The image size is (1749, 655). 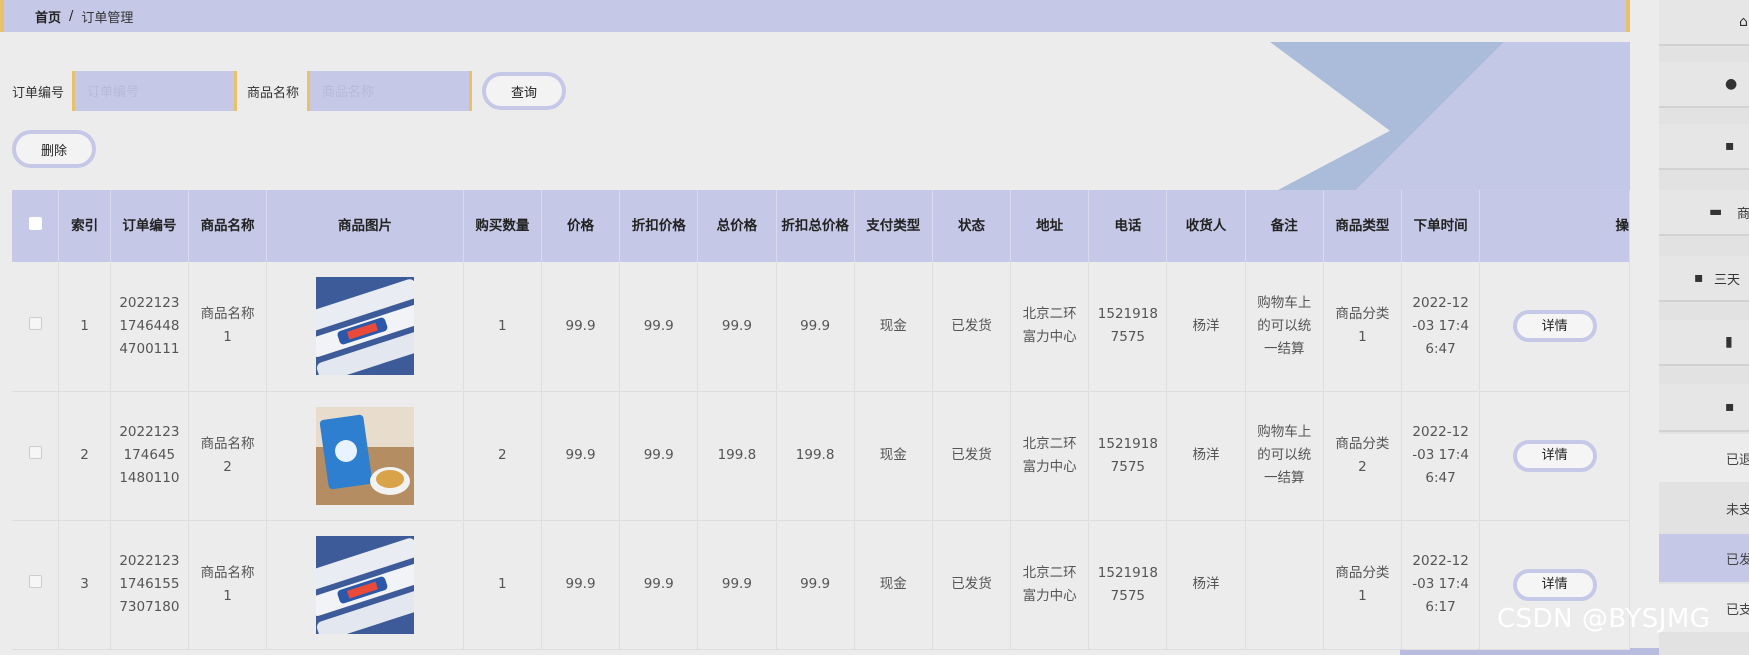 What do you see at coordinates (149, 226) in the screenshot?
I see `header-order-number: 订单编号` at bounding box center [149, 226].